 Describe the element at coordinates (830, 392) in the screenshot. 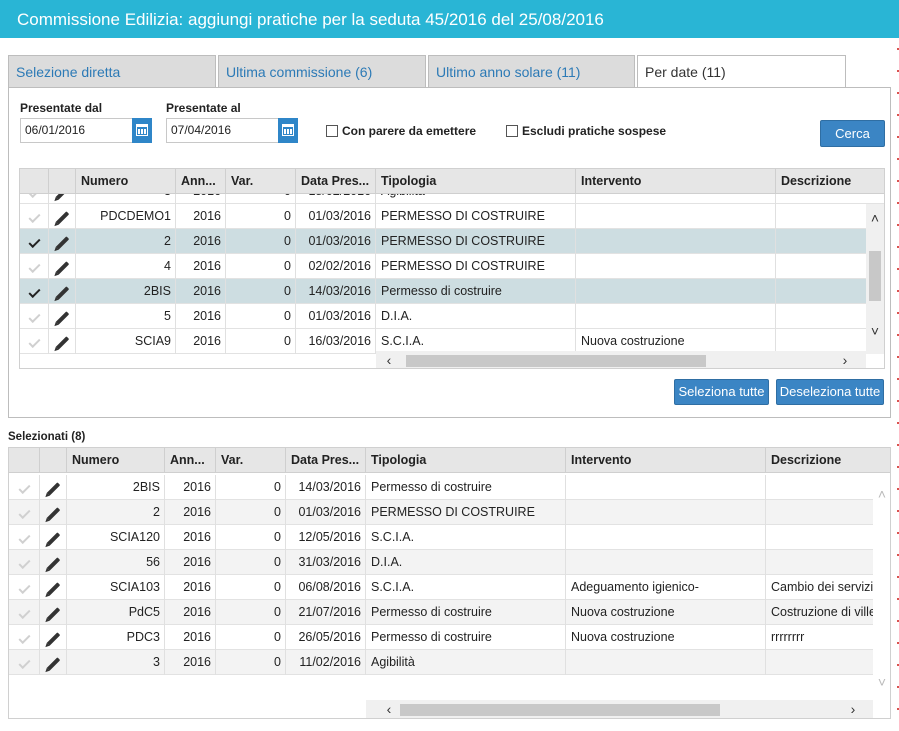

I see `deselect-all-button: Deseleziona tutte` at that location.